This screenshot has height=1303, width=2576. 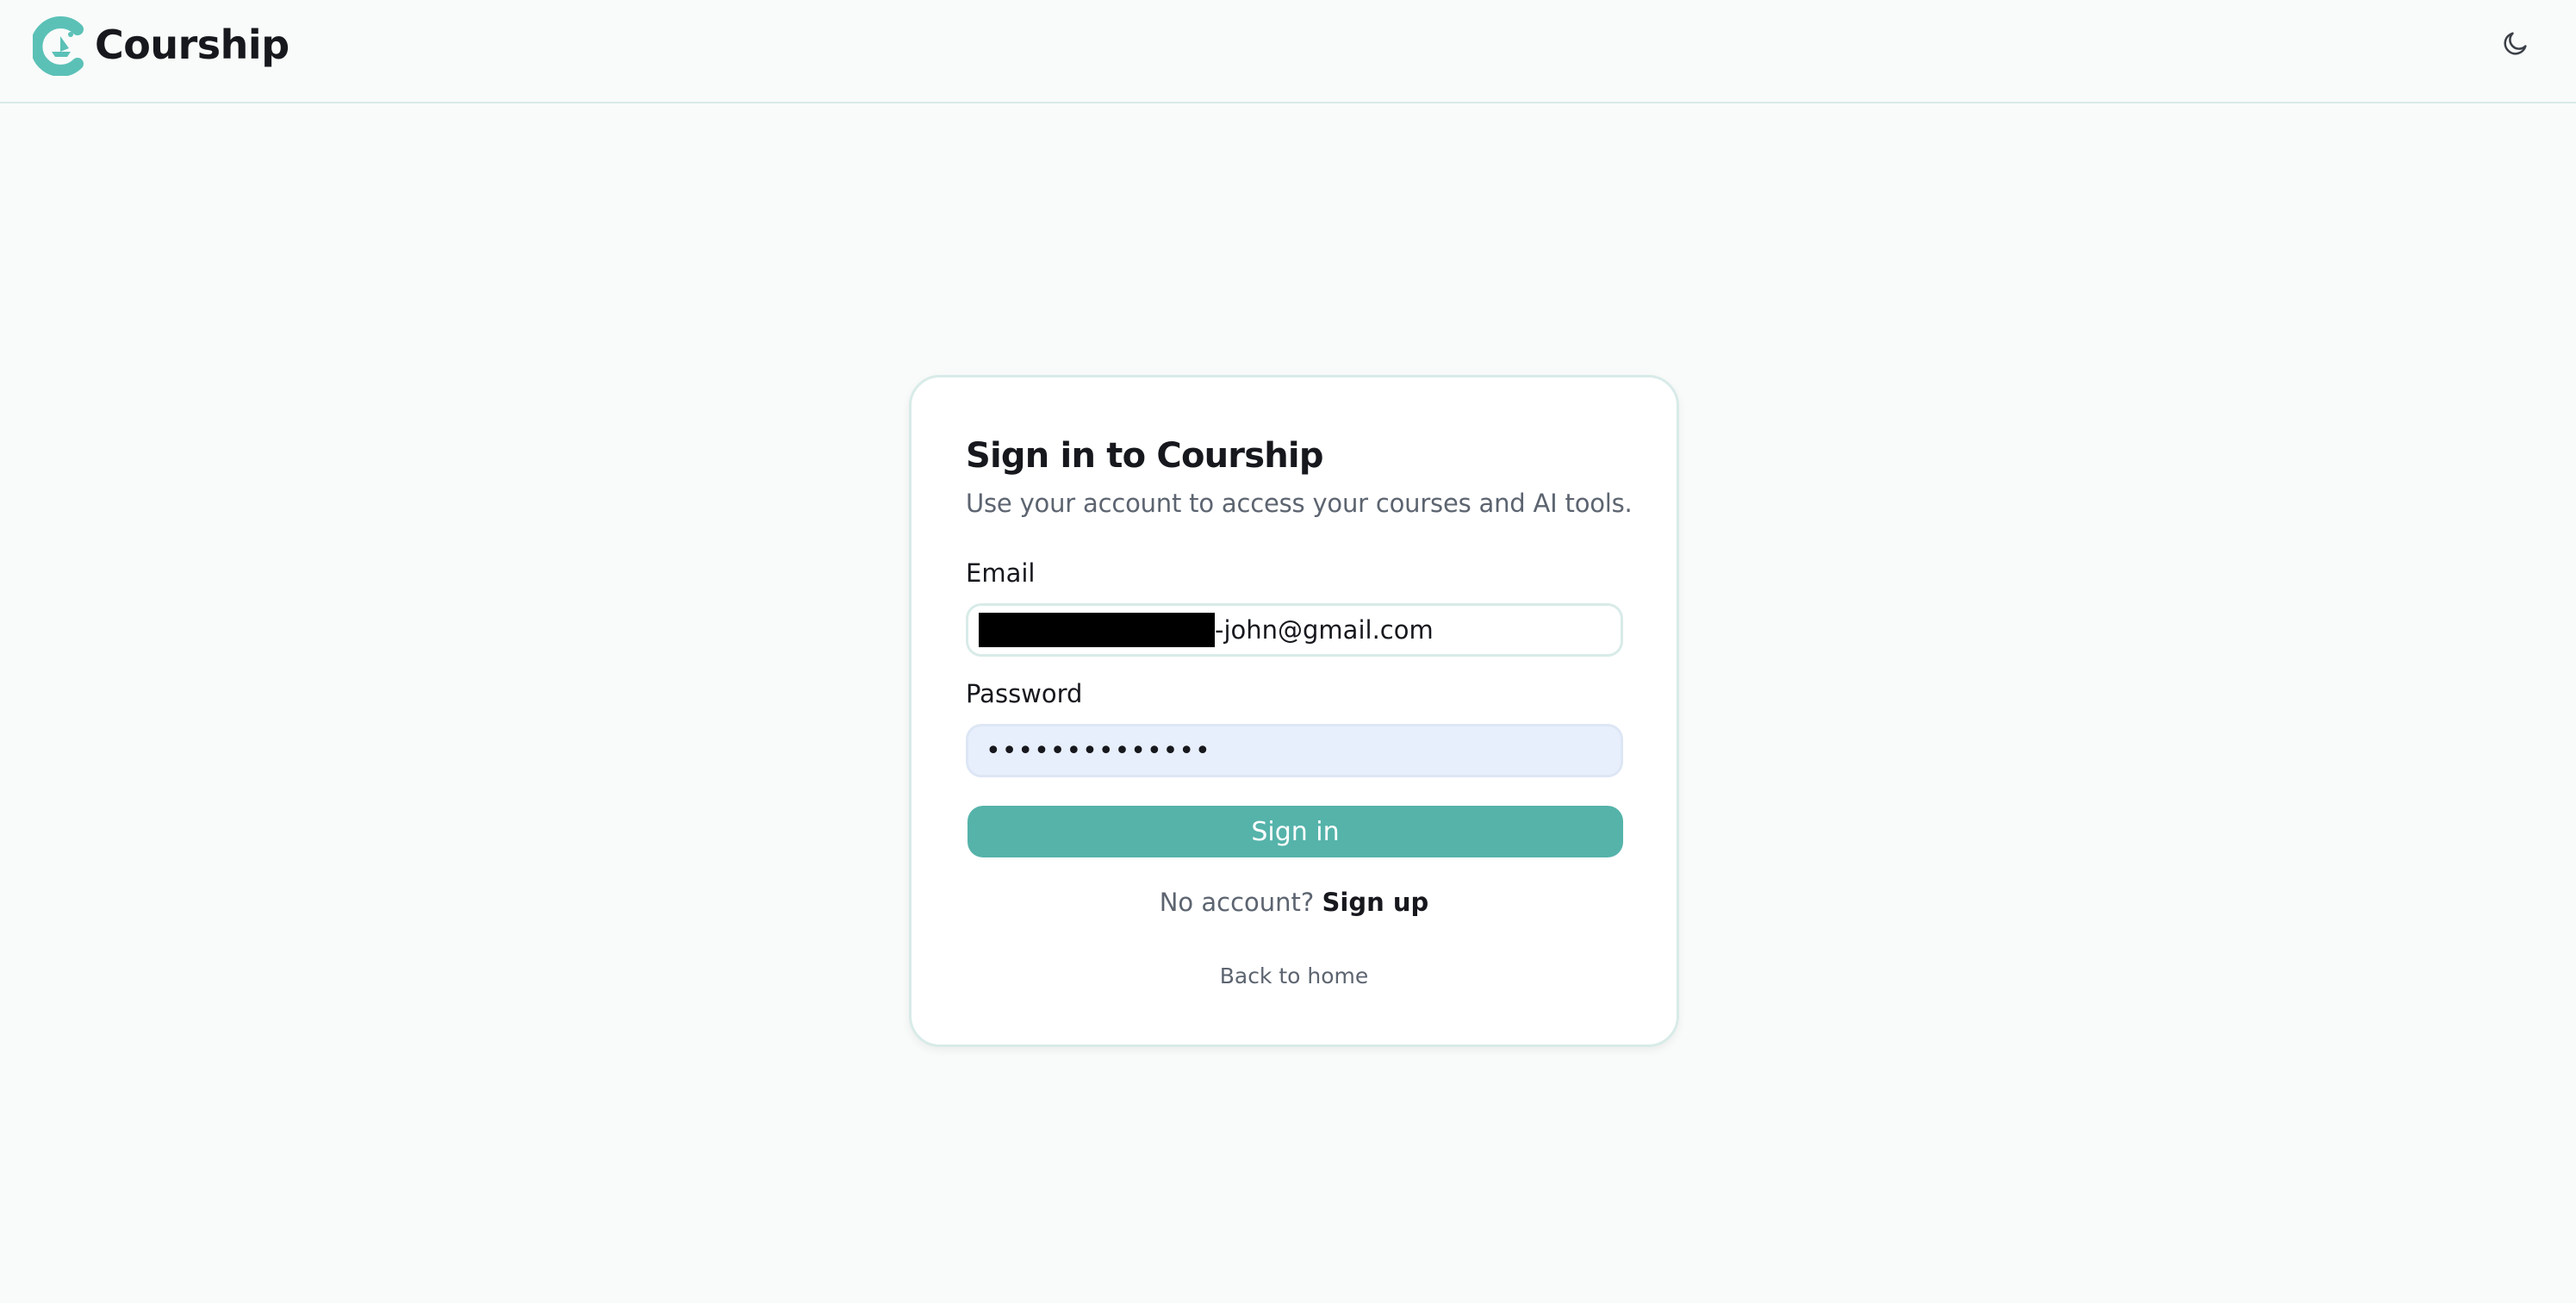 I want to click on top-navigation-bar: Courship, so click(x=1288, y=52).